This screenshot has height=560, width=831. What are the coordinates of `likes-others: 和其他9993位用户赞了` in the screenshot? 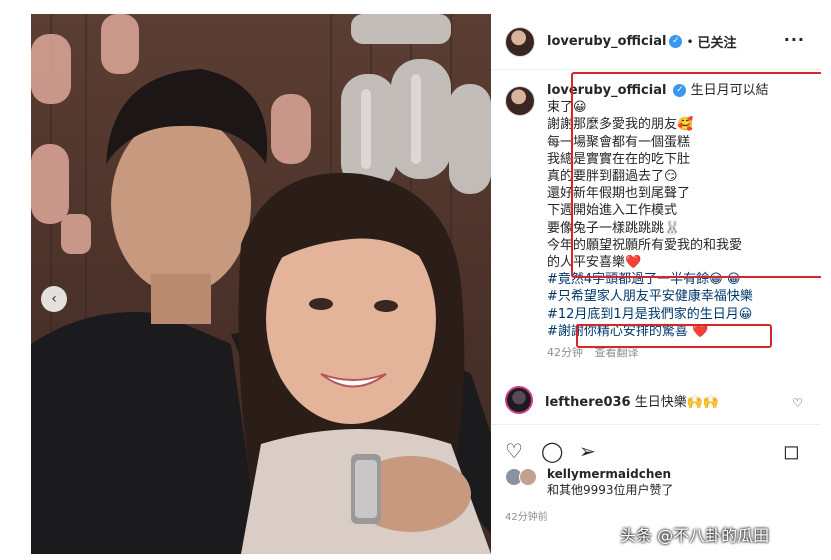 It's located at (610, 490).